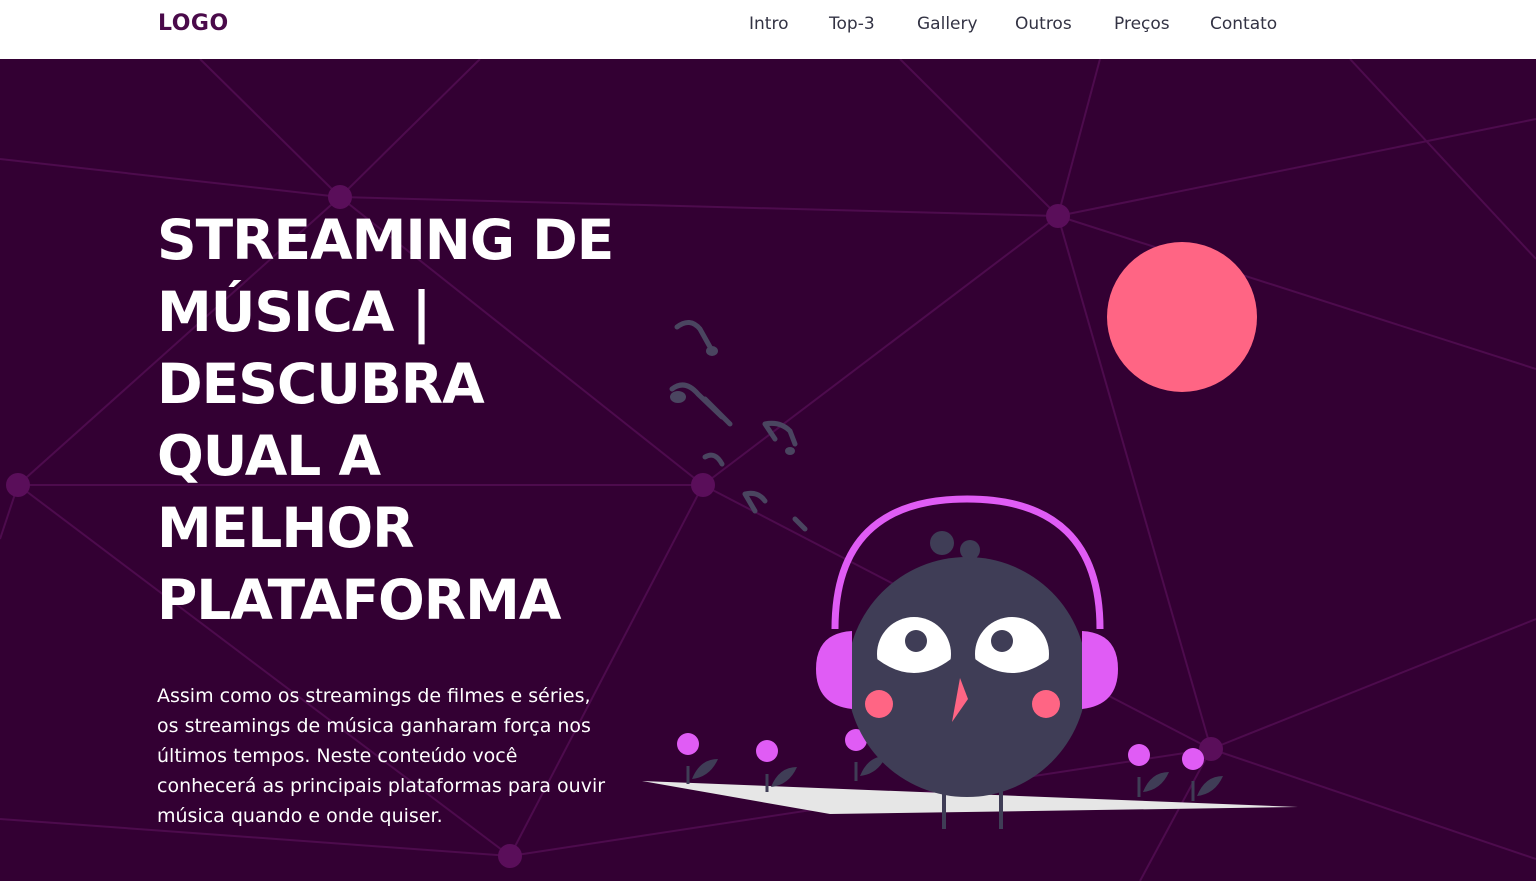 The image size is (1536, 881). What do you see at coordinates (1142, 24) in the screenshot?
I see `nav-link-precos: Preços` at bounding box center [1142, 24].